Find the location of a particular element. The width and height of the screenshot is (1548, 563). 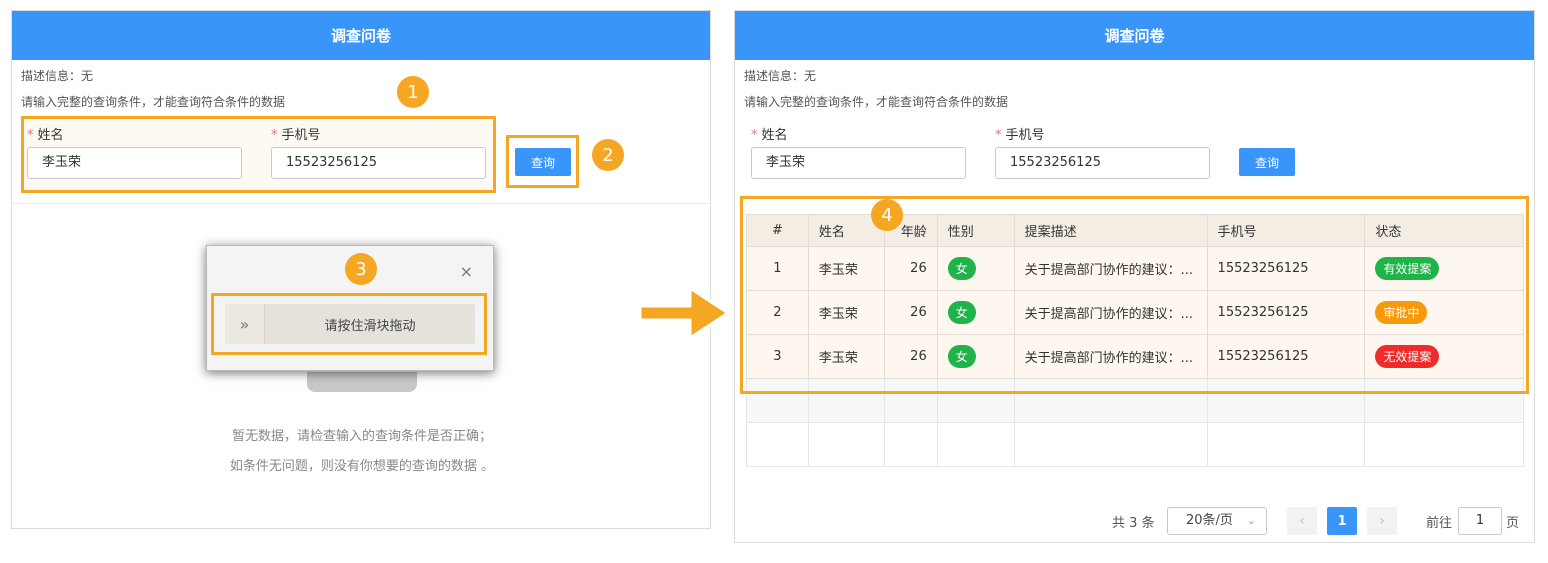

prev-page-icon: ‹ is located at coordinates (1302, 521).